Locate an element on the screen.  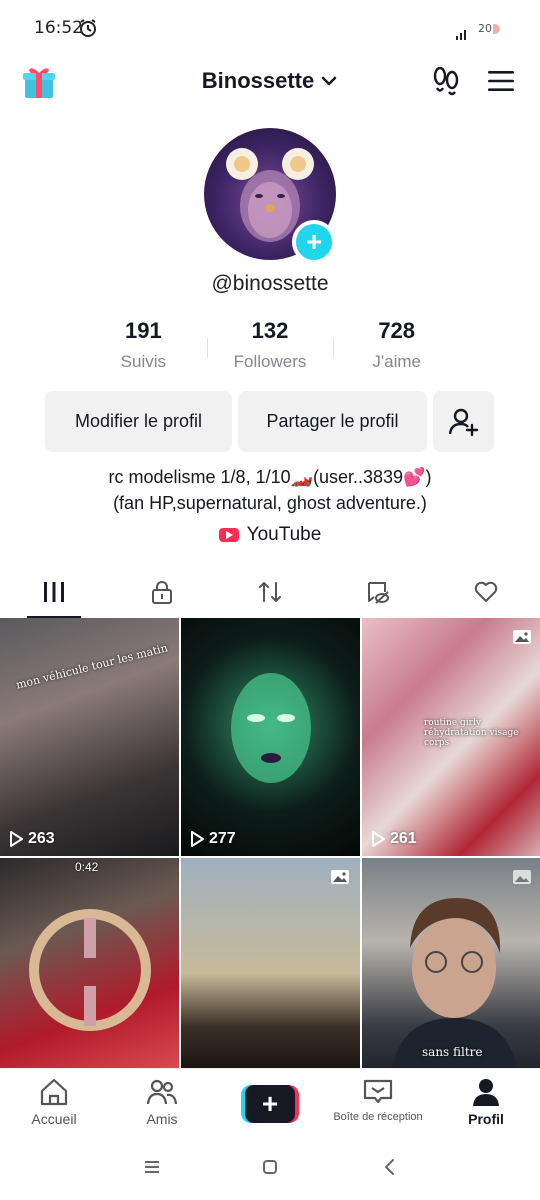
stat-likes: 728 J'aime is located at coordinates (396, 348).